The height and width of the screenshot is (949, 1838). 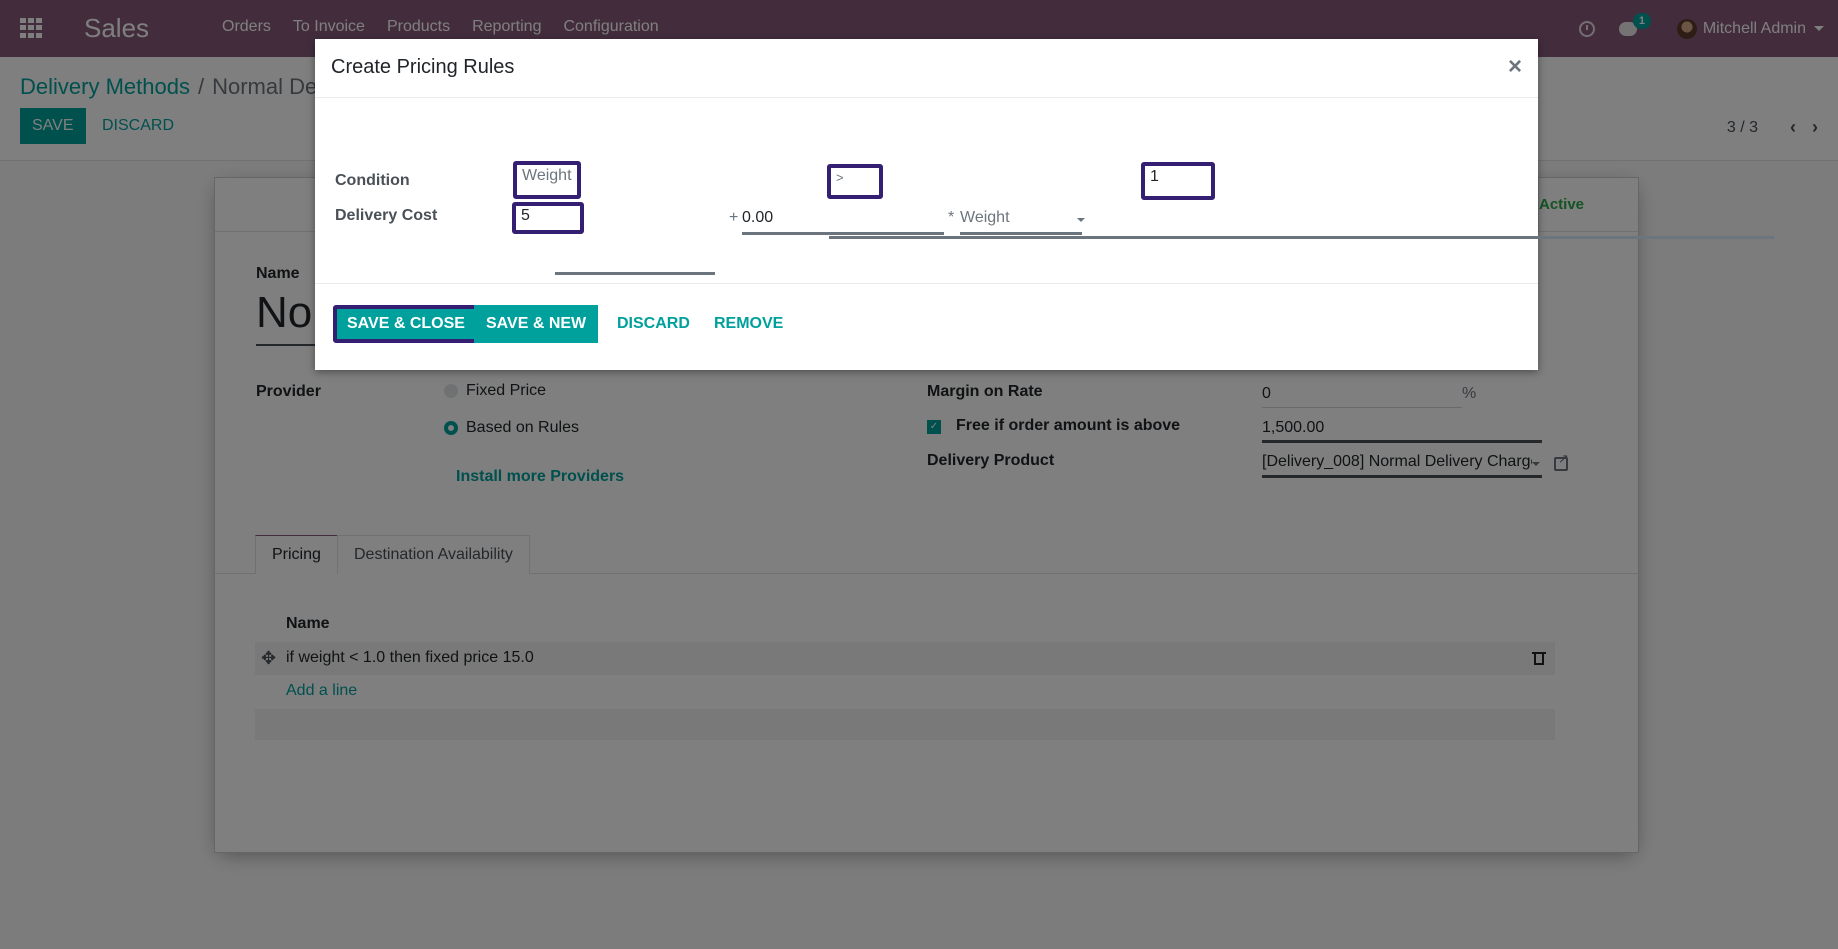 I want to click on condition-value-input: 1, so click(x=1178, y=181).